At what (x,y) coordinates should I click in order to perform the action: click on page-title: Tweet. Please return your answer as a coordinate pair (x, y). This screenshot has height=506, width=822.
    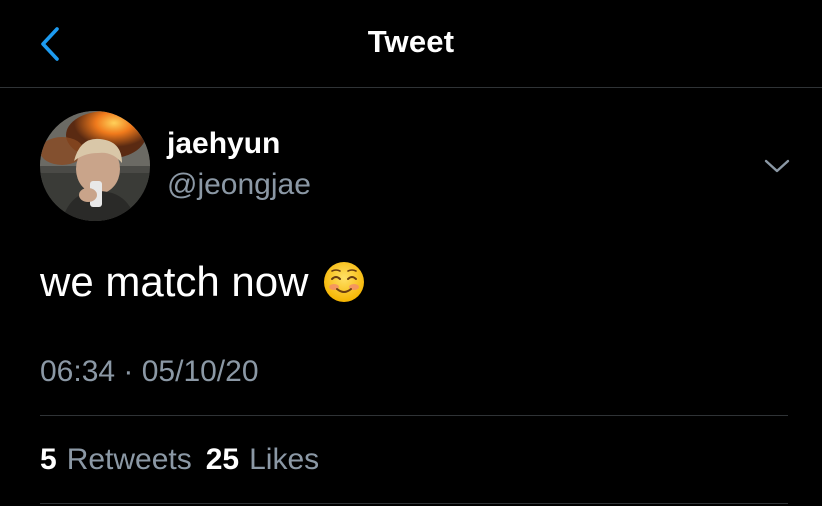
    Looking at the image, I should click on (411, 41).